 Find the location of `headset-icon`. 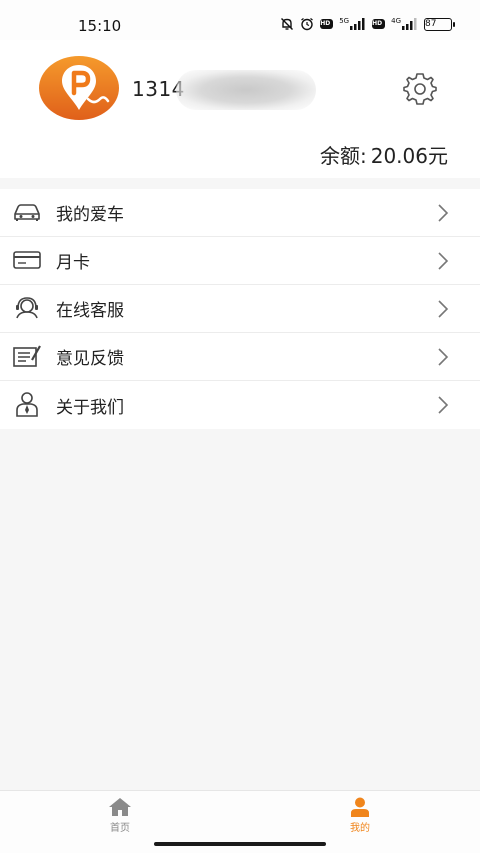

headset-icon is located at coordinates (27, 308).